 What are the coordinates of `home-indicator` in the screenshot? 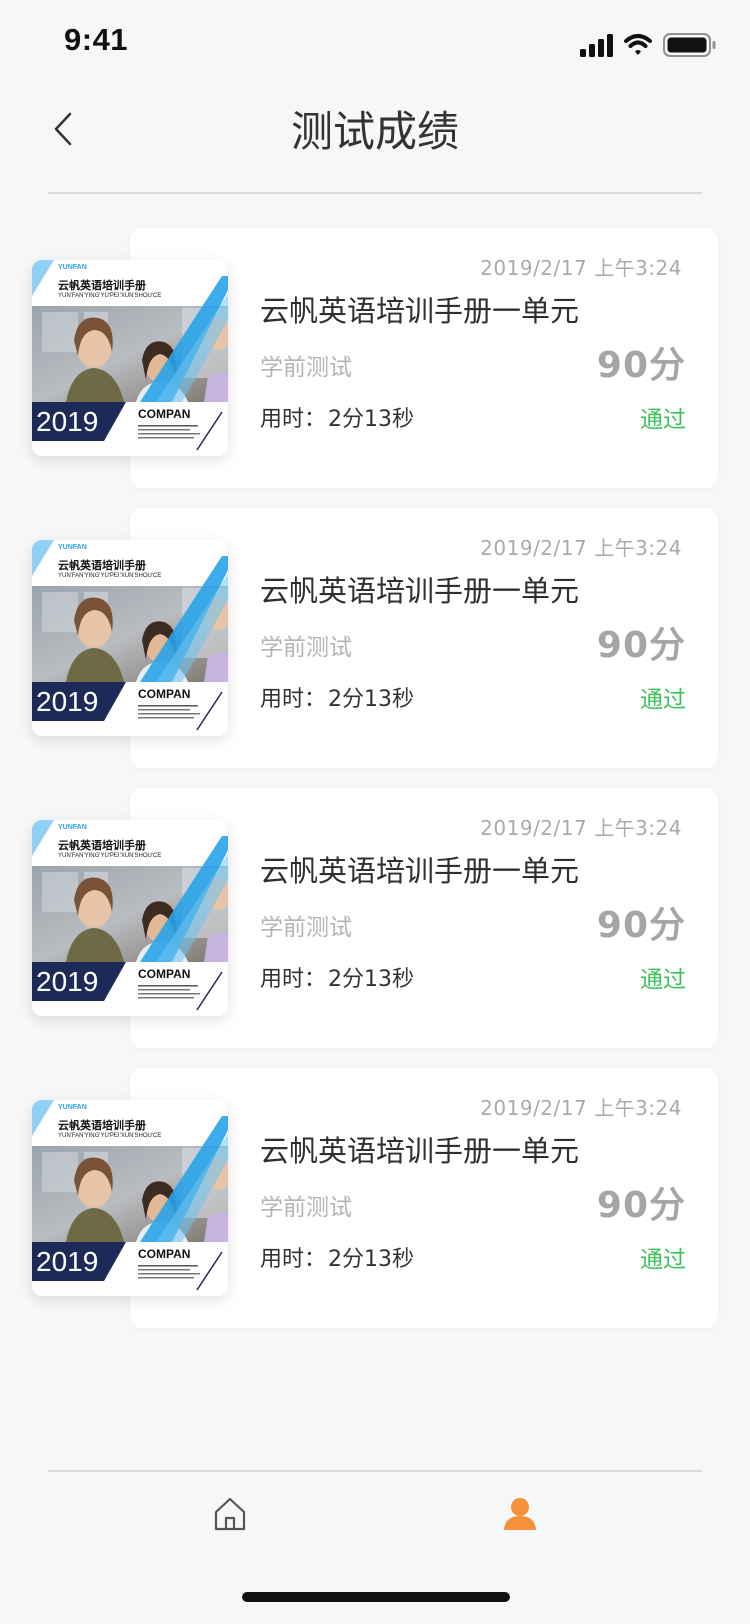 It's located at (376, 1597).